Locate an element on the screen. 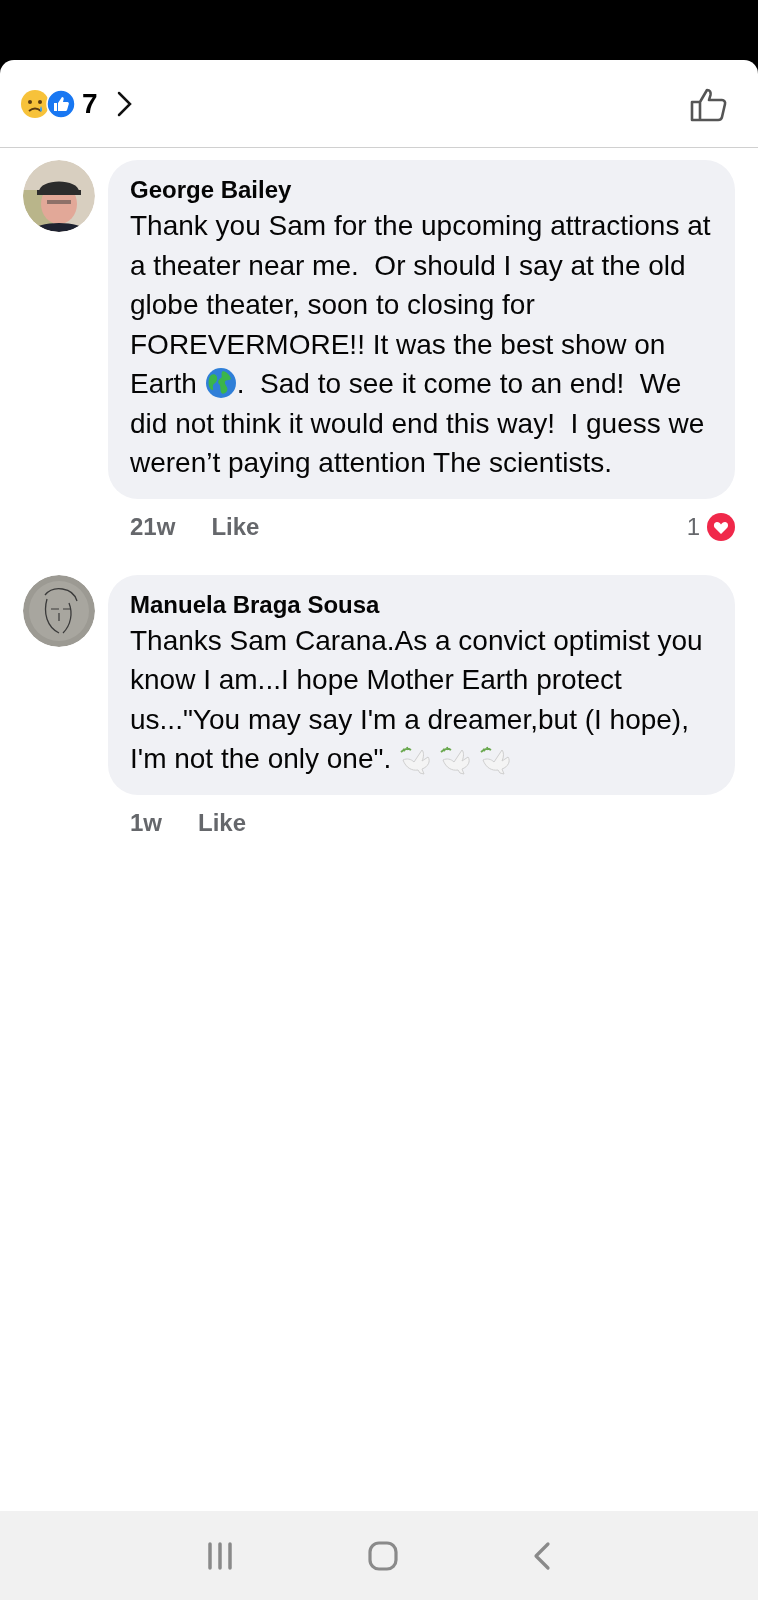  sad-reaction-icon is located at coordinates (35, 103).